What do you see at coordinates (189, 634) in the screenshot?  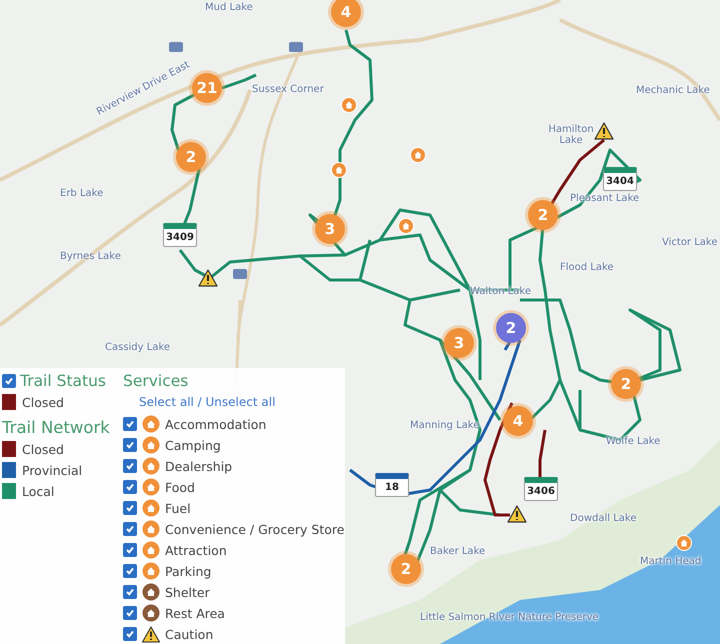 I see `legend-label: Caution` at bounding box center [189, 634].